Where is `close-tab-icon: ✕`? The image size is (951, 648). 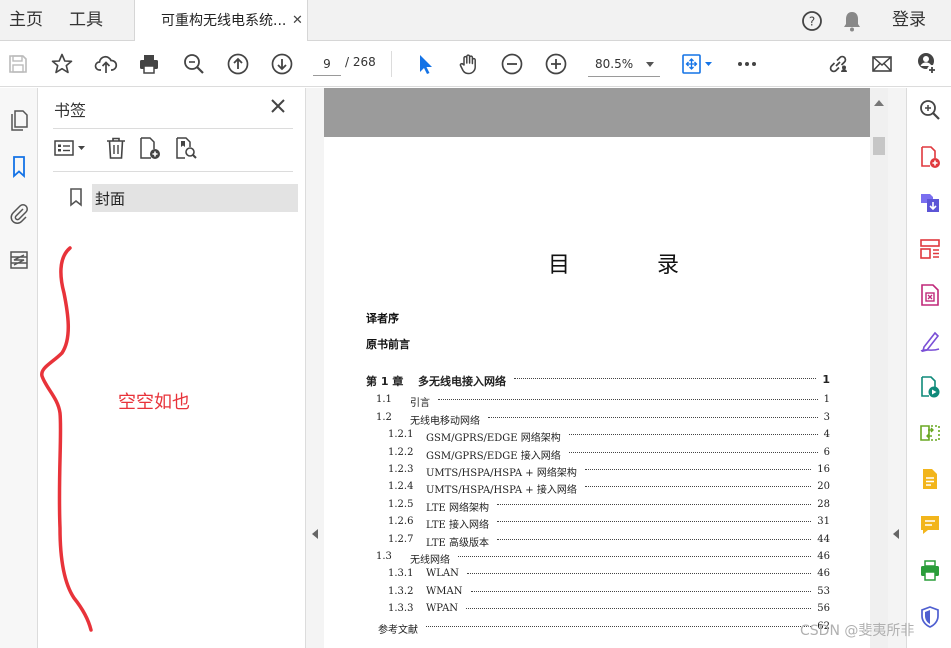
close-tab-icon: ✕ is located at coordinates (297, 21).